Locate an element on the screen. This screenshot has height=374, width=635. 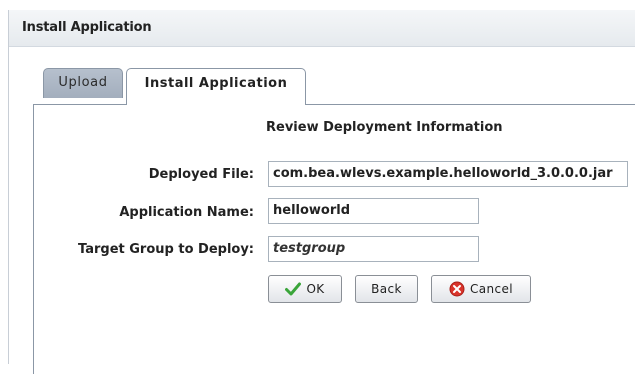
application-name-label: Application Name: is located at coordinates (186, 212).